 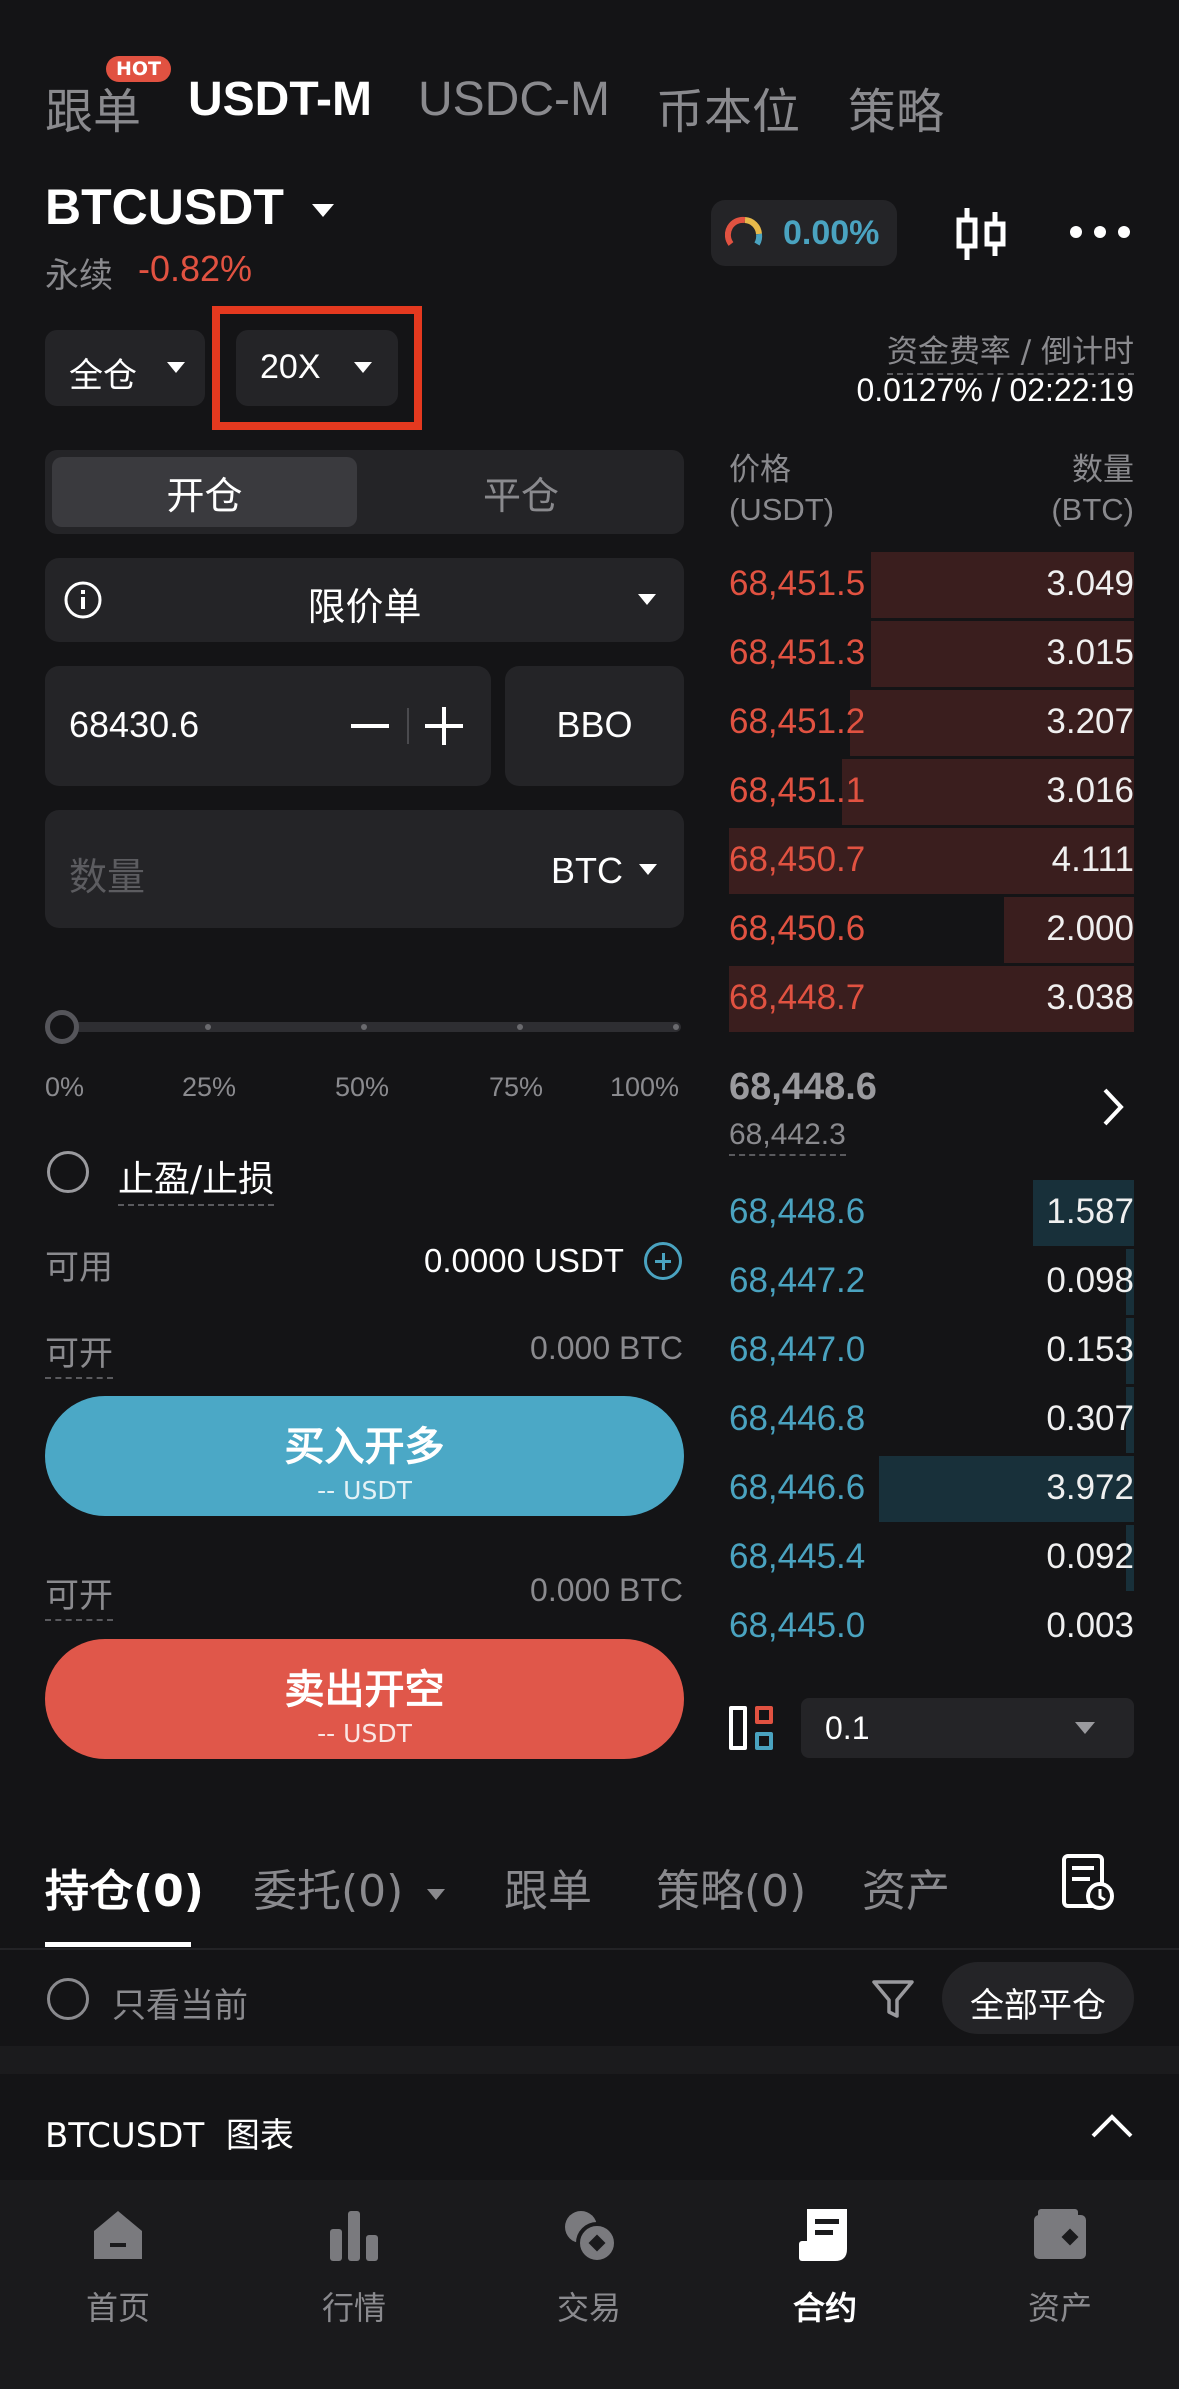 What do you see at coordinates (589, 2060) in the screenshot?
I see `section-divider` at bounding box center [589, 2060].